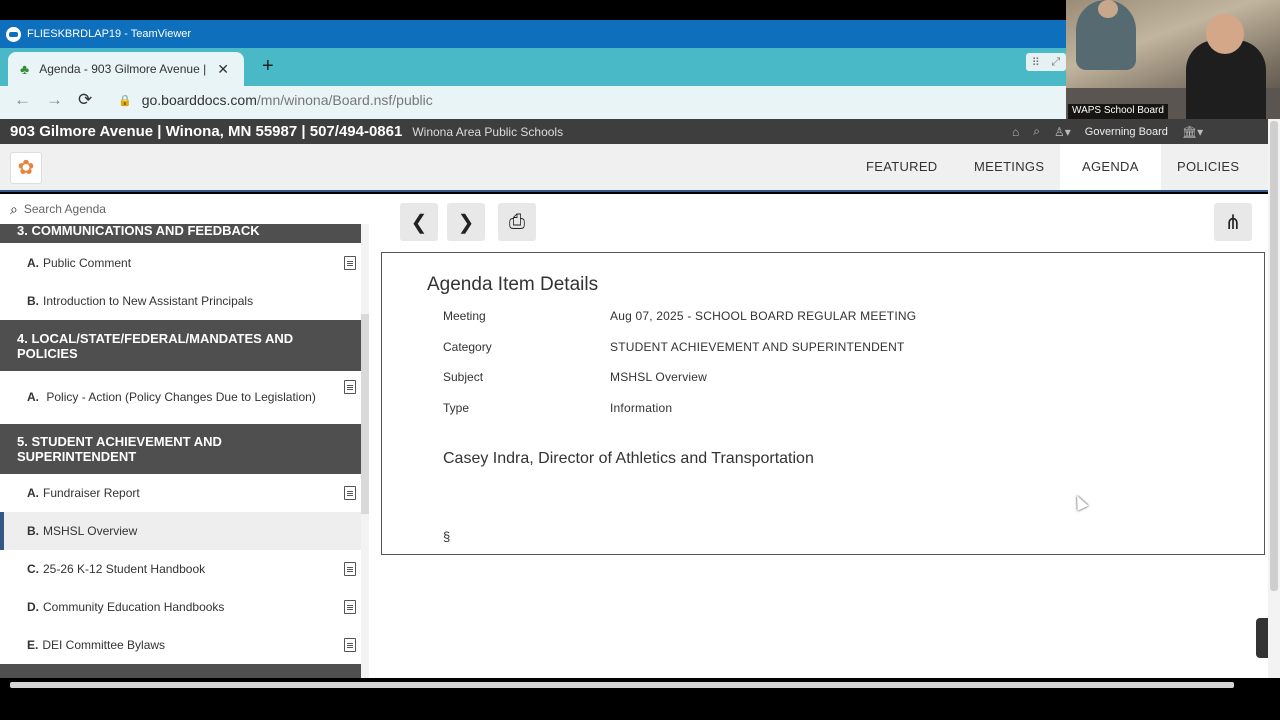  Describe the element at coordinates (180, 645) in the screenshot. I see `agenda-item-5e: E. DEI Committee Bylaws` at that location.